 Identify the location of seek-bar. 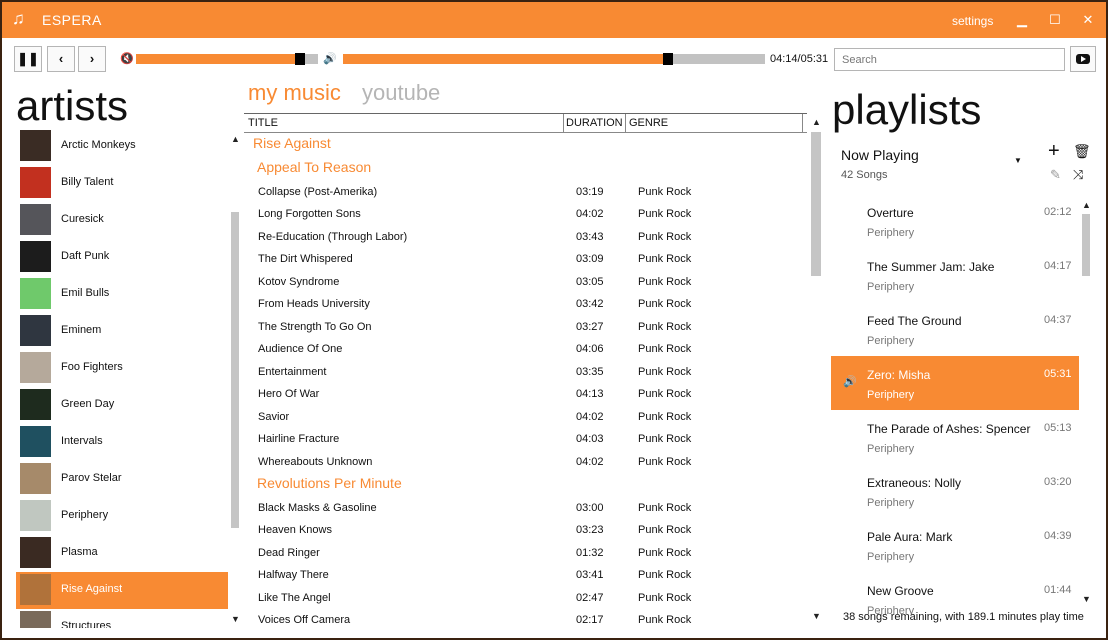
(554, 59).